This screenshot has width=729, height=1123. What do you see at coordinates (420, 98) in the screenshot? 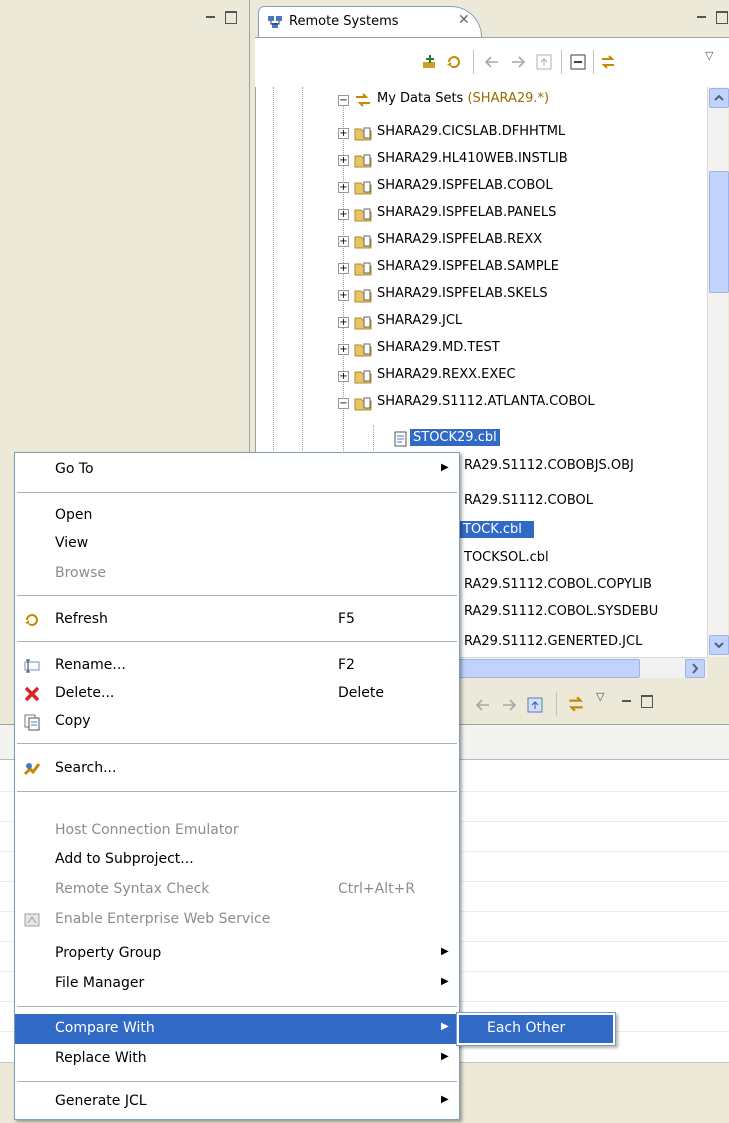
I see `tree-item-label: My Data Sets` at bounding box center [420, 98].